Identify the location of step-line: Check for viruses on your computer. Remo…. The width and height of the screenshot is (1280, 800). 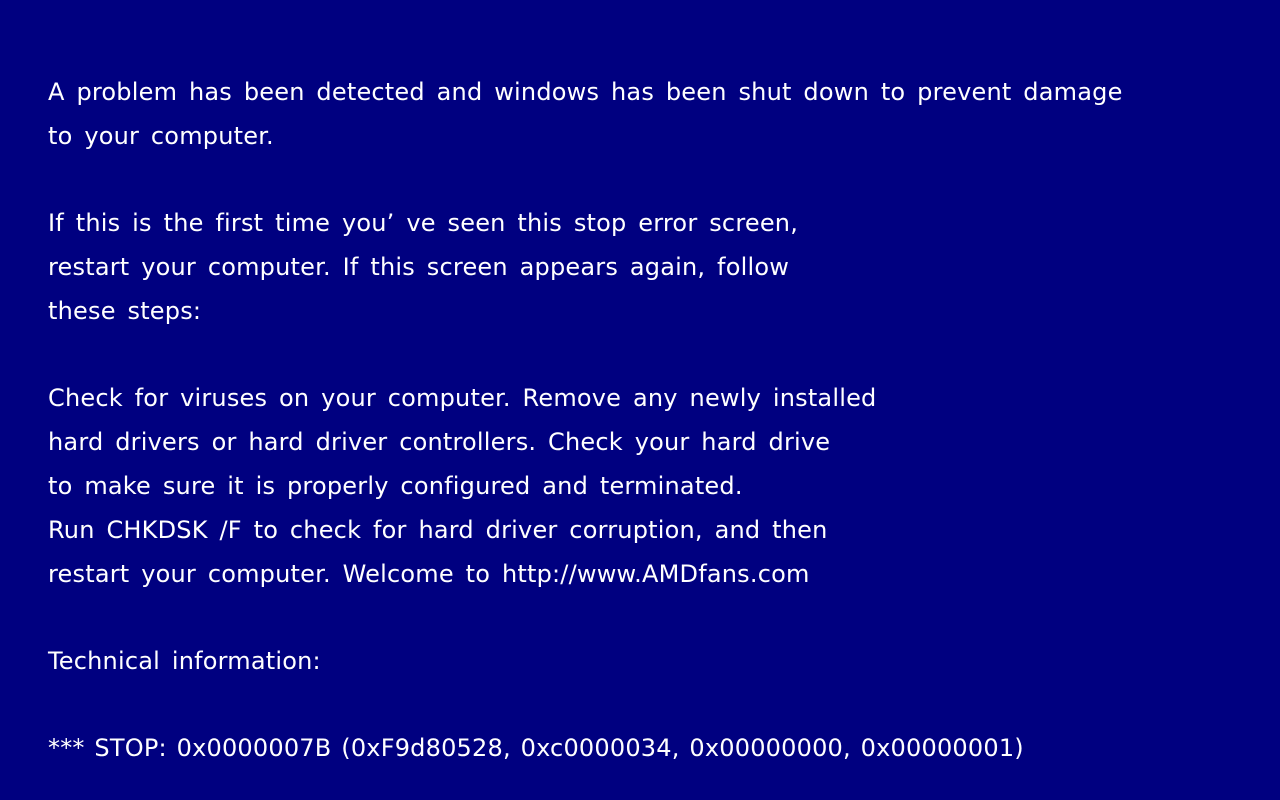
(462, 398).